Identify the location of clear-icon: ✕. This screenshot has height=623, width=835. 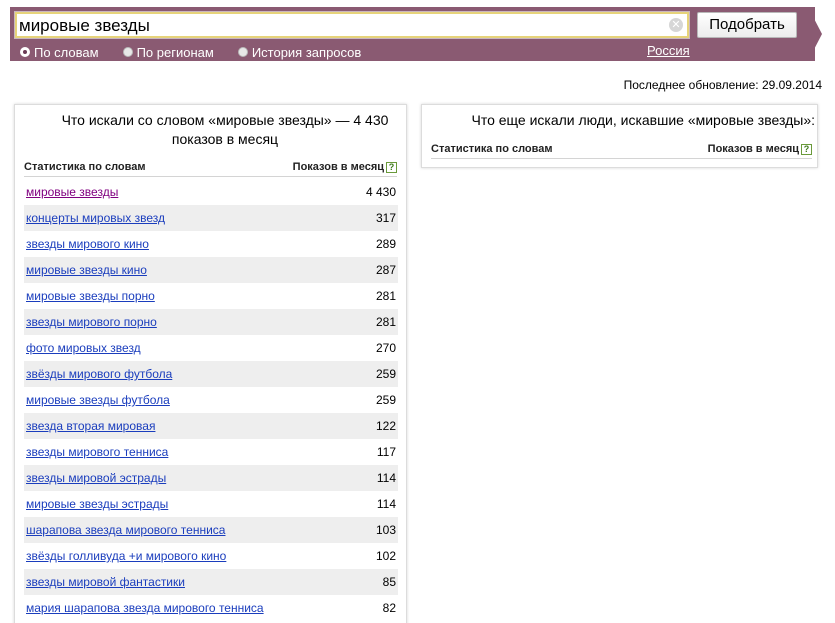
(676, 25).